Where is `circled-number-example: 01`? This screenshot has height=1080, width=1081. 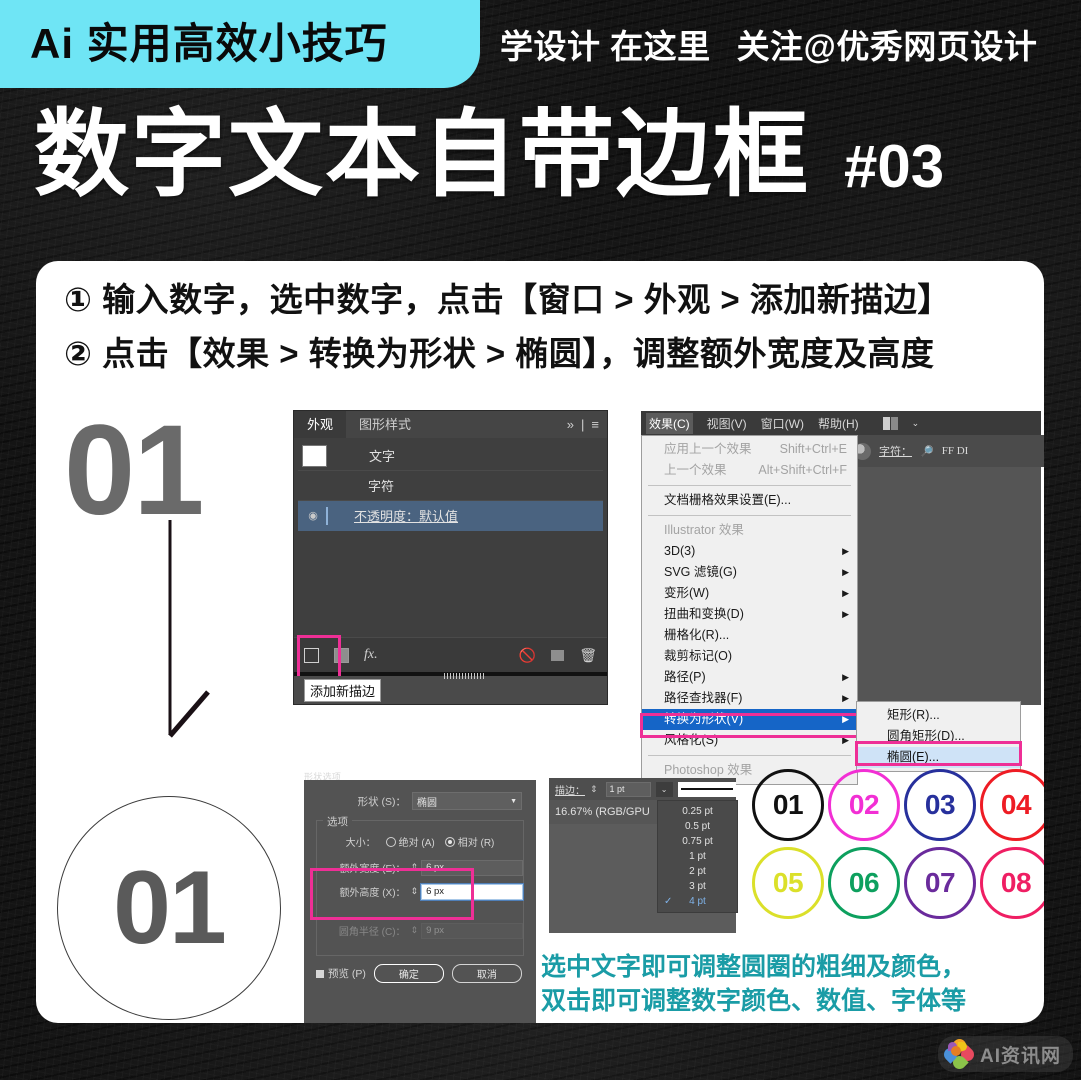 circled-number-example: 01 is located at coordinates (169, 908).